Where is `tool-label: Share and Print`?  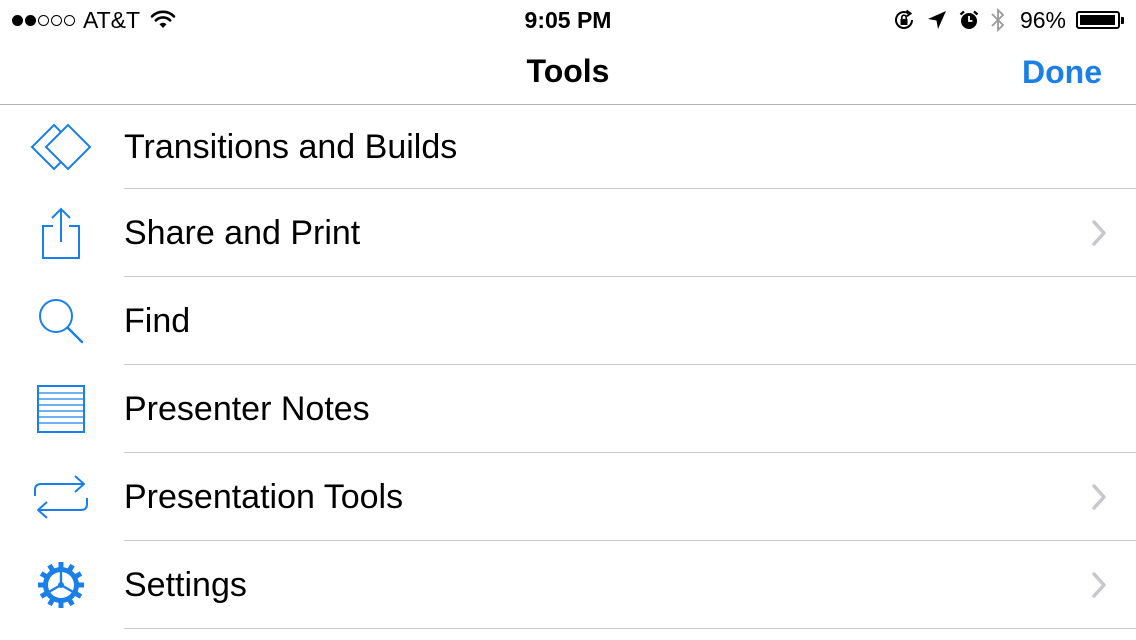 tool-label: Share and Print is located at coordinates (242, 232).